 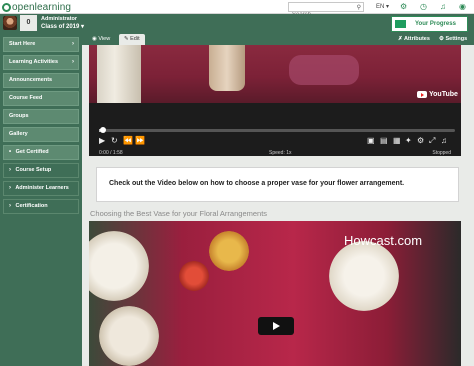 I want to click on sidebar-item-label: Learning Activities, so click(x=34, y=62).